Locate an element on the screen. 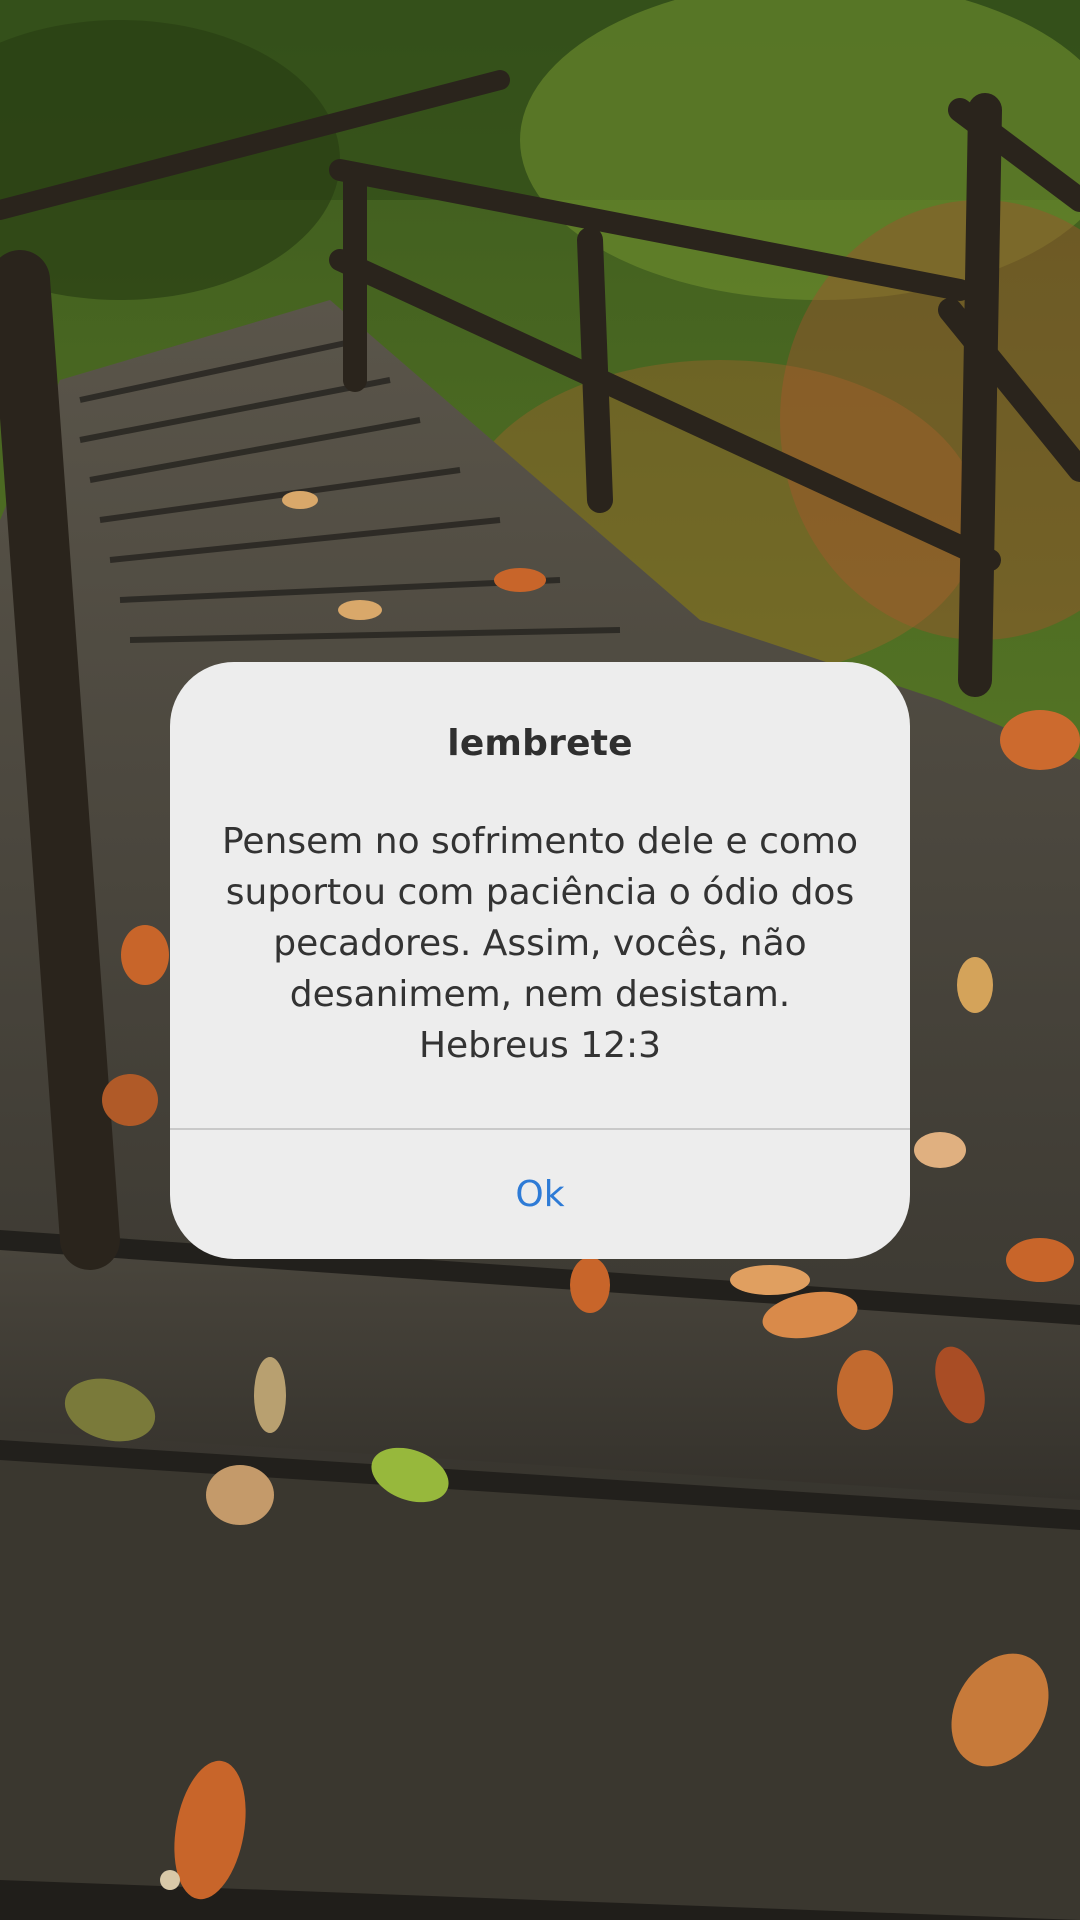  dialog-title: lembrete is located at coordinates (540, 743).